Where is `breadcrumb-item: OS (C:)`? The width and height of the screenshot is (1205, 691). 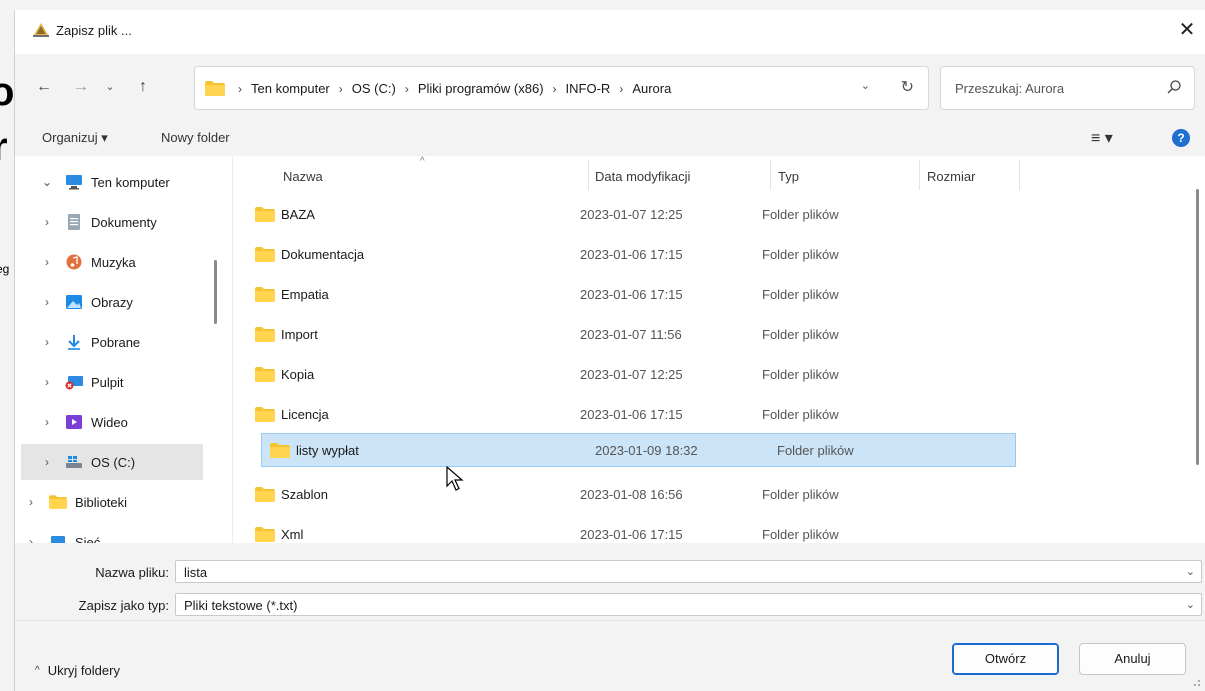
breadcrumb-item: OS (C:) is located at coordinates (374, 88).